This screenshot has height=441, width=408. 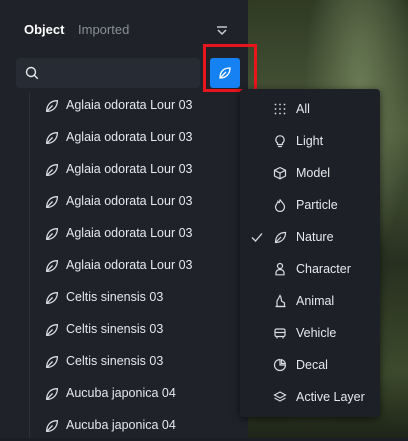 What do you see at coordinates (323, 269) in the screenshot?
I see `menu-item-label: Character` at bounding box center [323, 269].